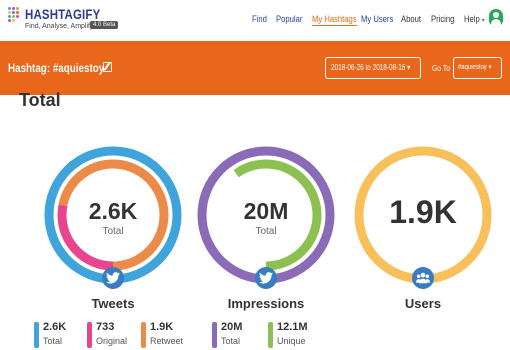 The width and height of the screenshot is (510, 350). Describe the element at coordinates (423, 278) in the screenshot. I see `users-icon` at that location.